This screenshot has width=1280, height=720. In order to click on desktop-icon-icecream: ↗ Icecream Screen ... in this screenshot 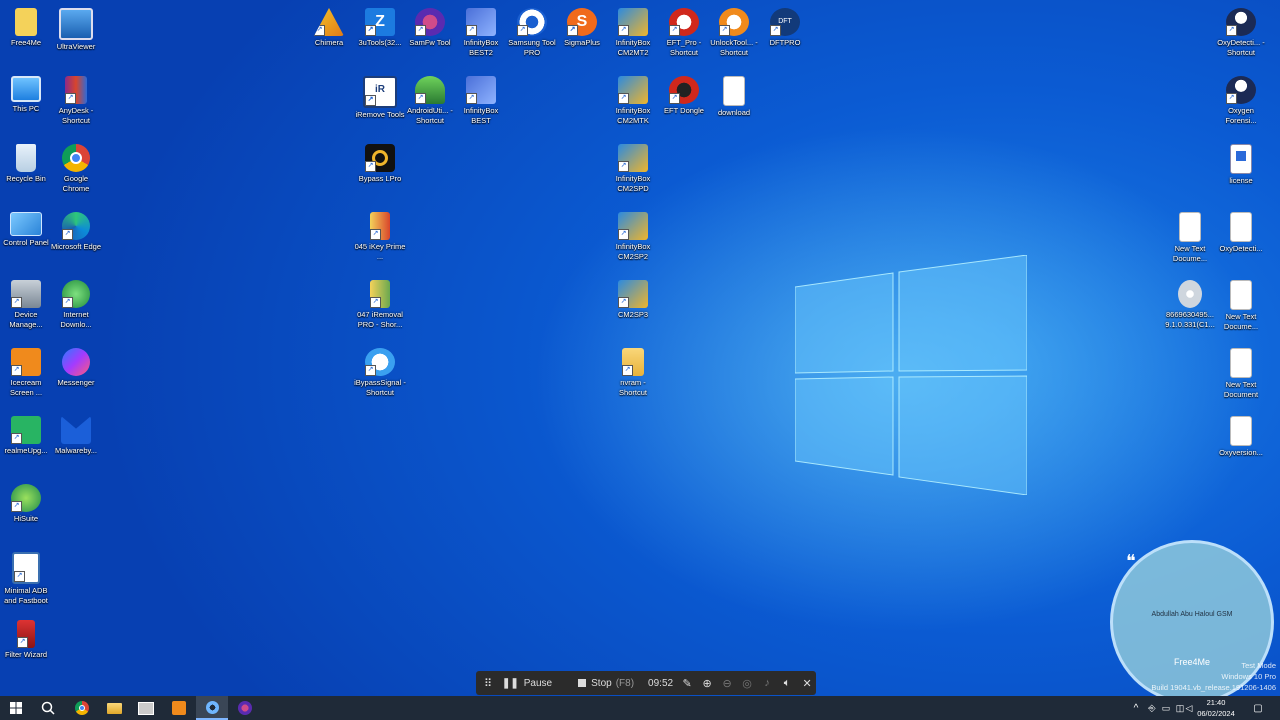, I will do `click(26, 371)`.